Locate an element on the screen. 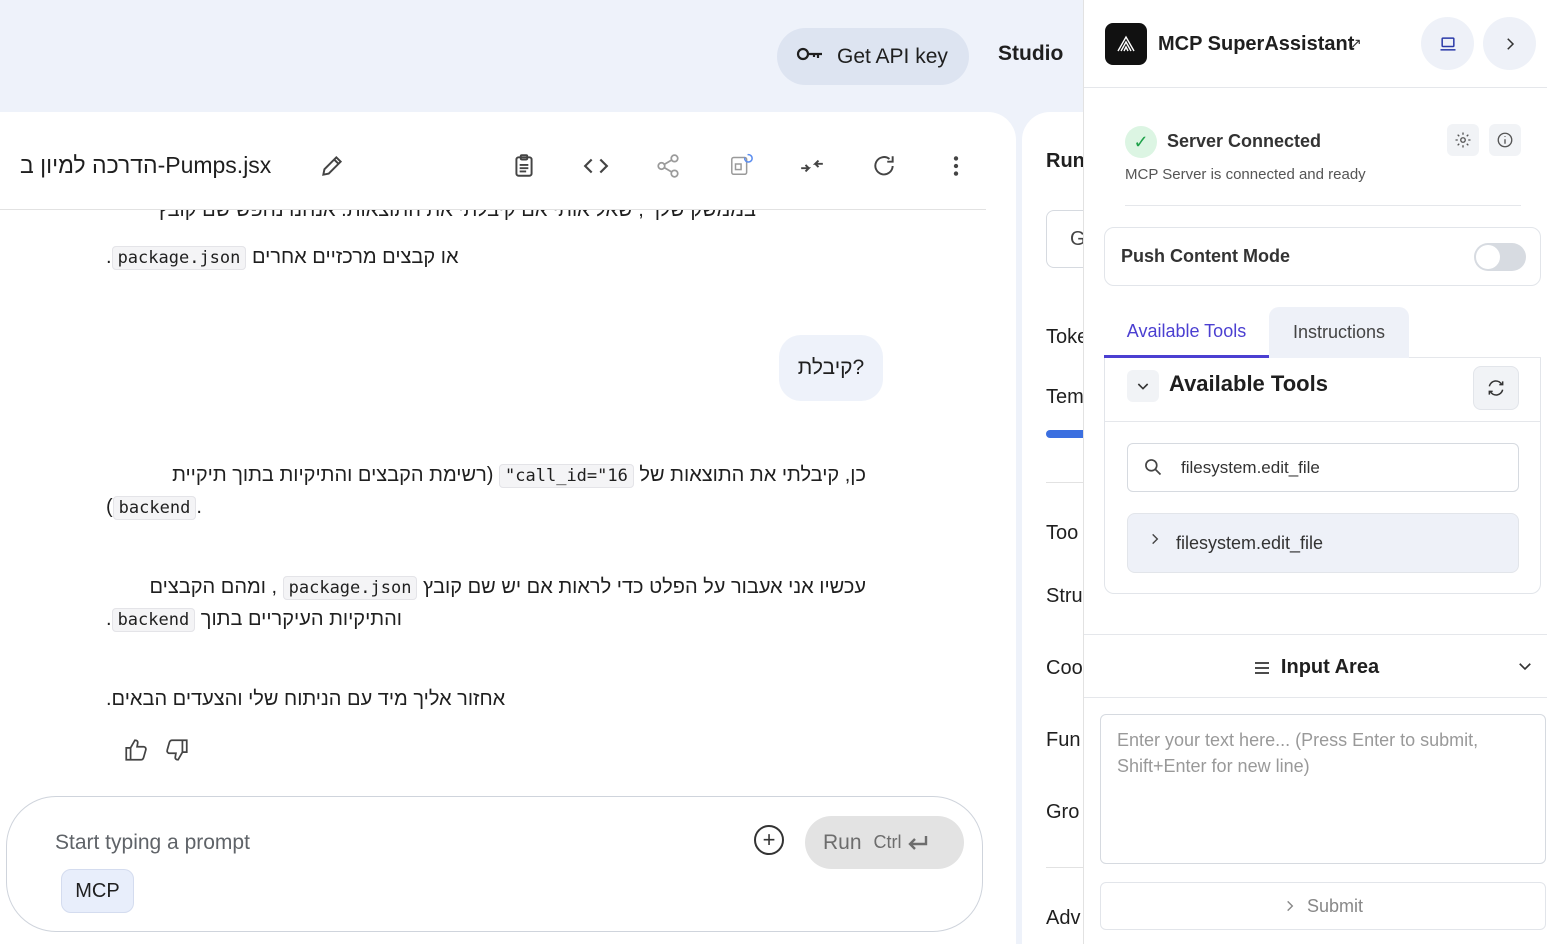 This screenshot has width=1547, height=944. tools-header-title: Available Tools is located at coordinates (1248, 383).